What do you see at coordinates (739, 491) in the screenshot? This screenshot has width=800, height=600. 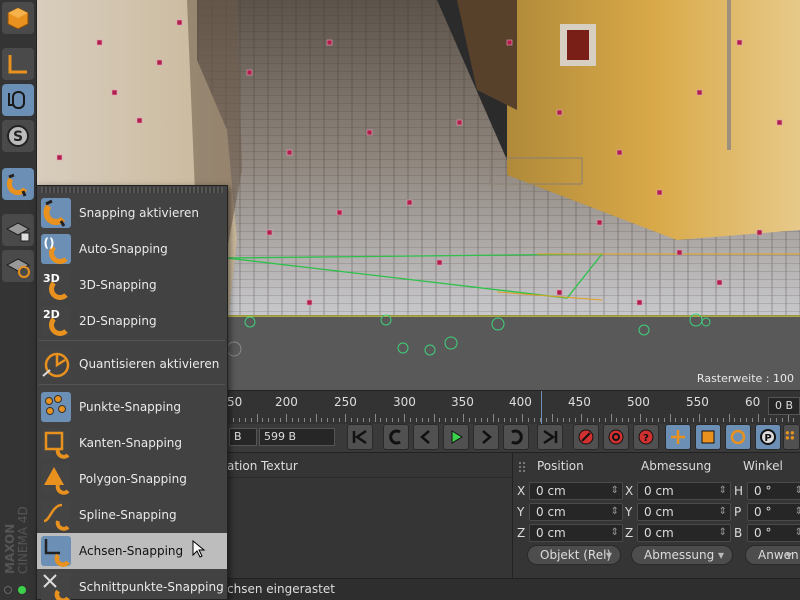 I see `axis-label: H` at bounding box center [739, 491].